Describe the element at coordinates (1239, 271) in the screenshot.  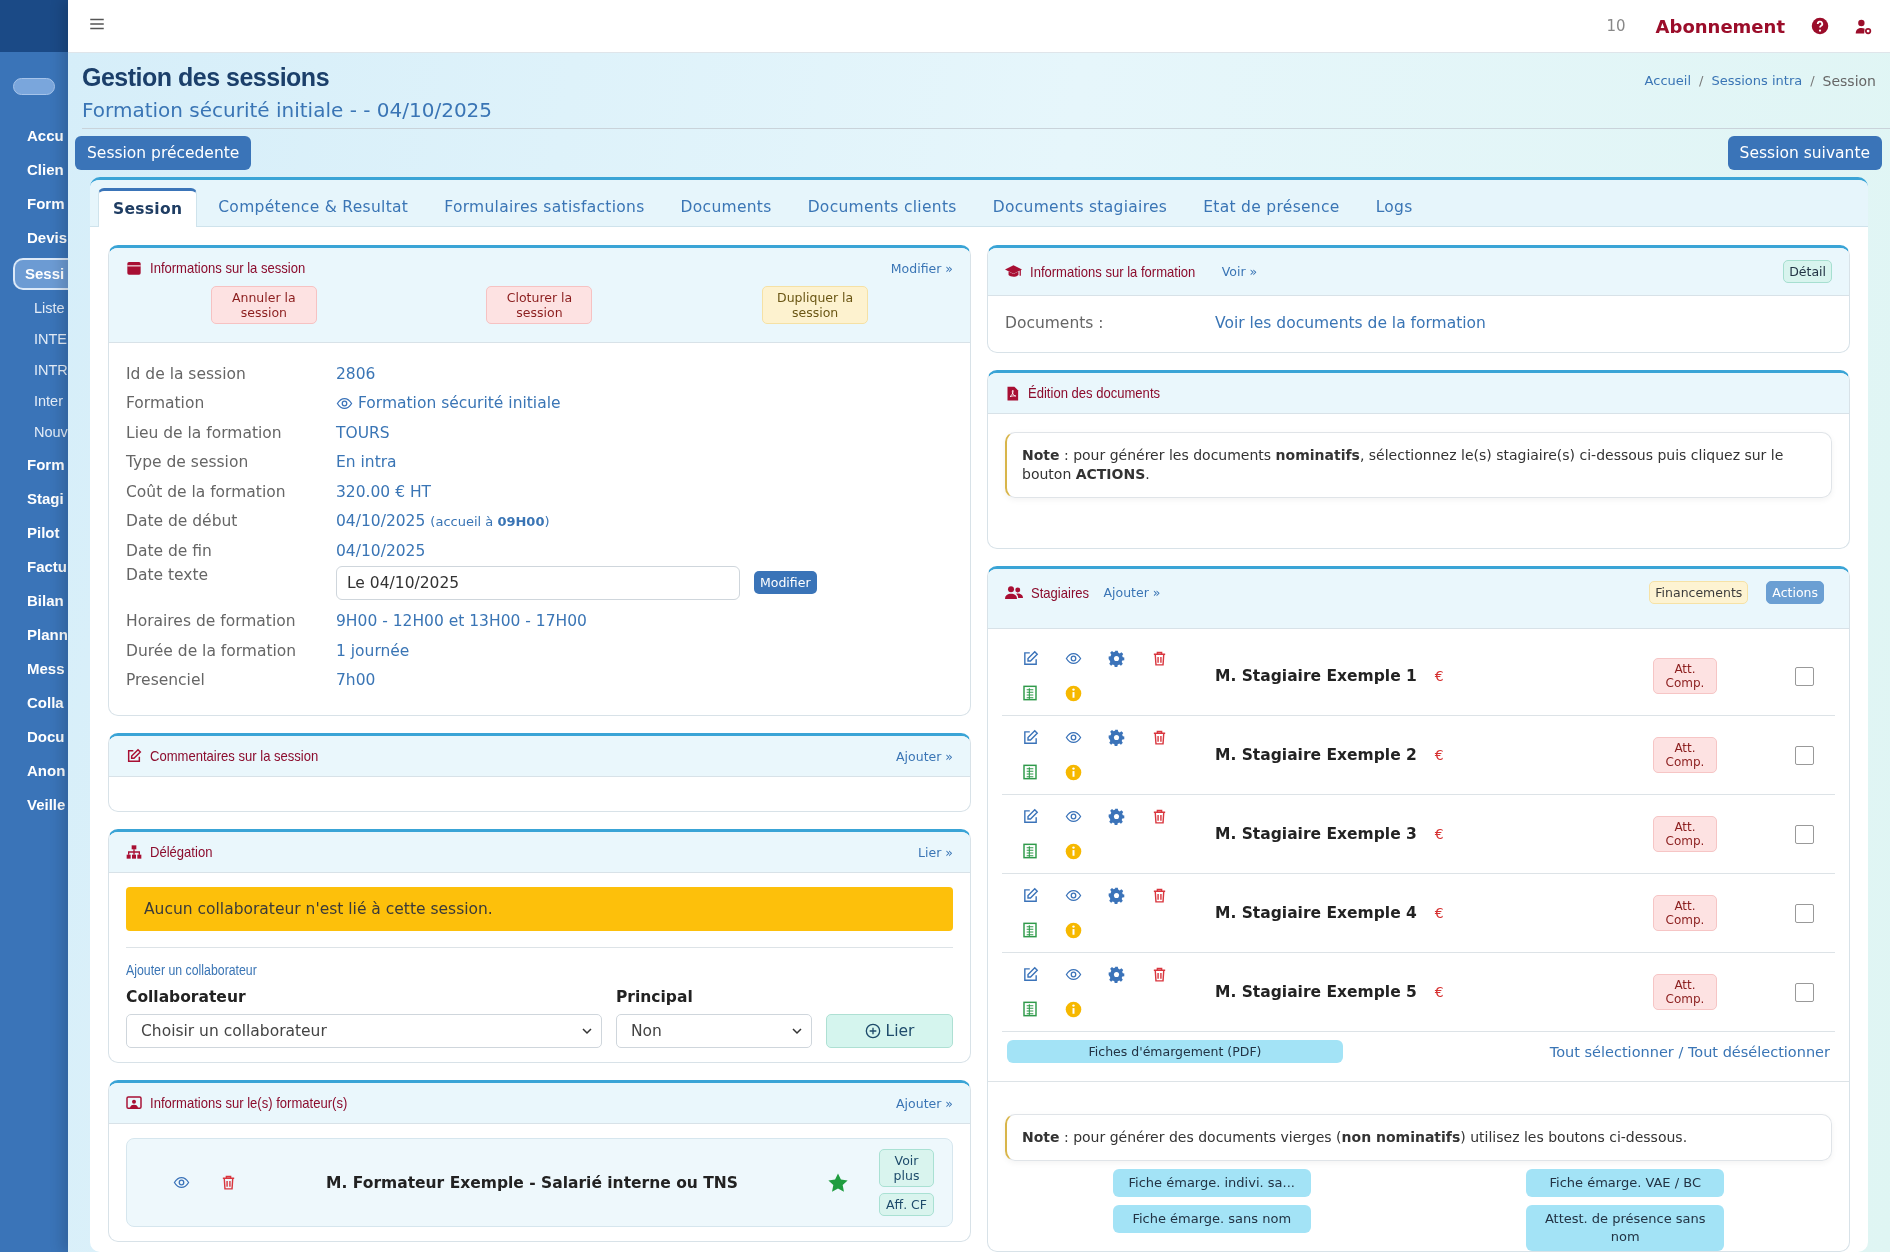
I see `view-link: Voir »` at that location.